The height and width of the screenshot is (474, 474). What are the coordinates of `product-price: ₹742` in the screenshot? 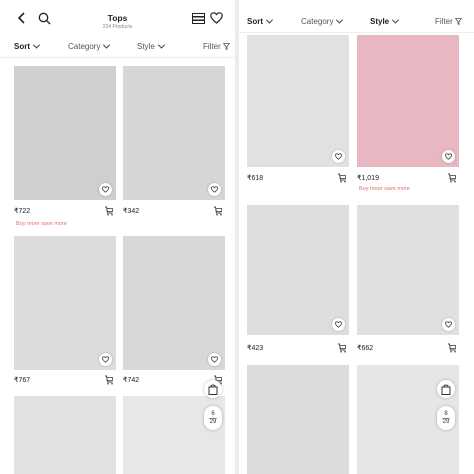 It's located at (131, 380).